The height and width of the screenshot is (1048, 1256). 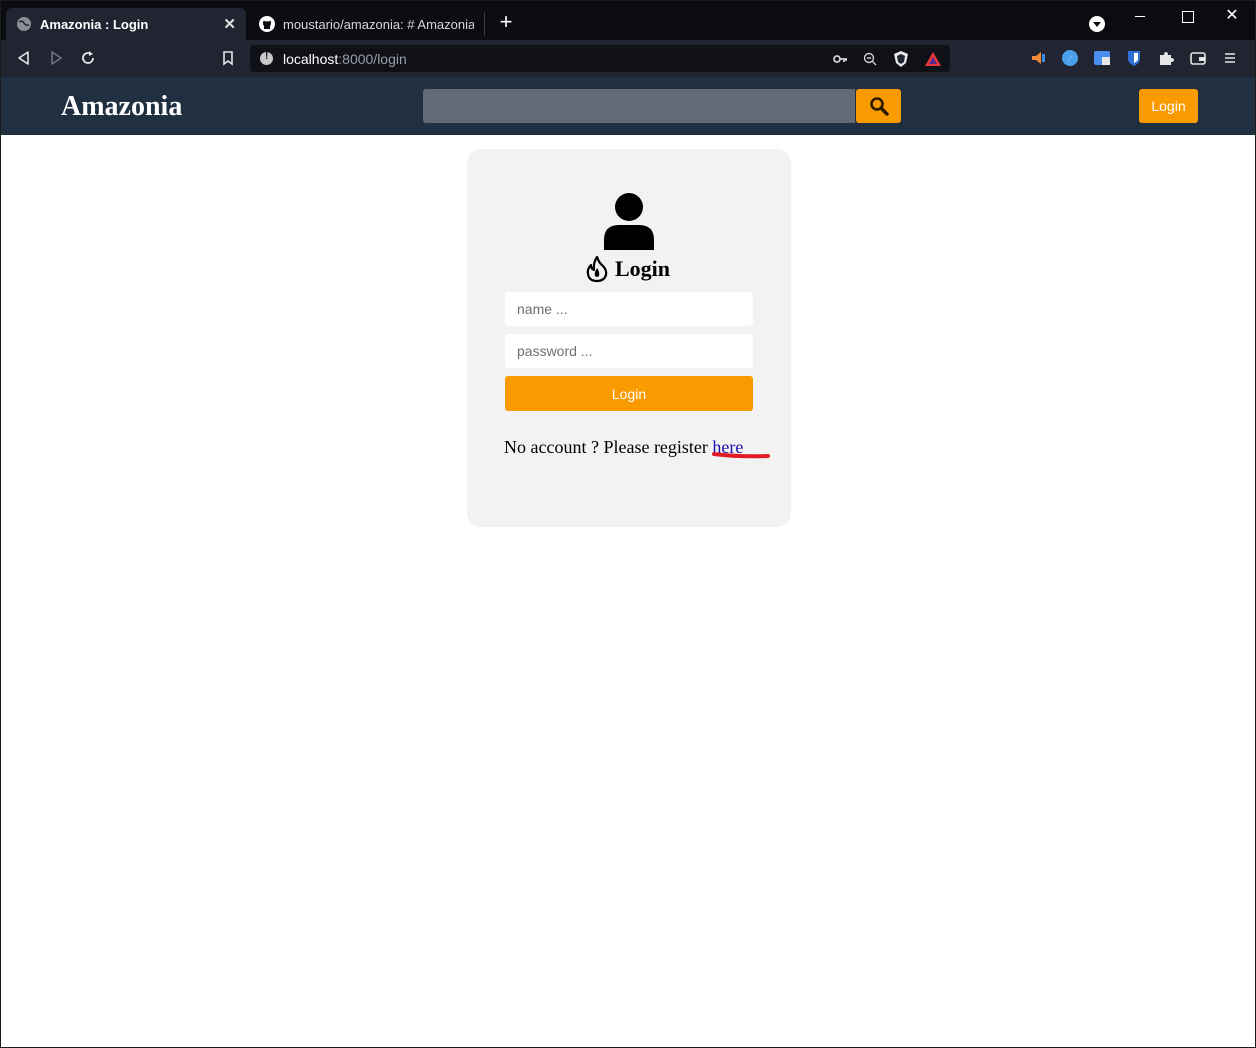 I want to click on zoom-icon, so click(x=870, y=59).